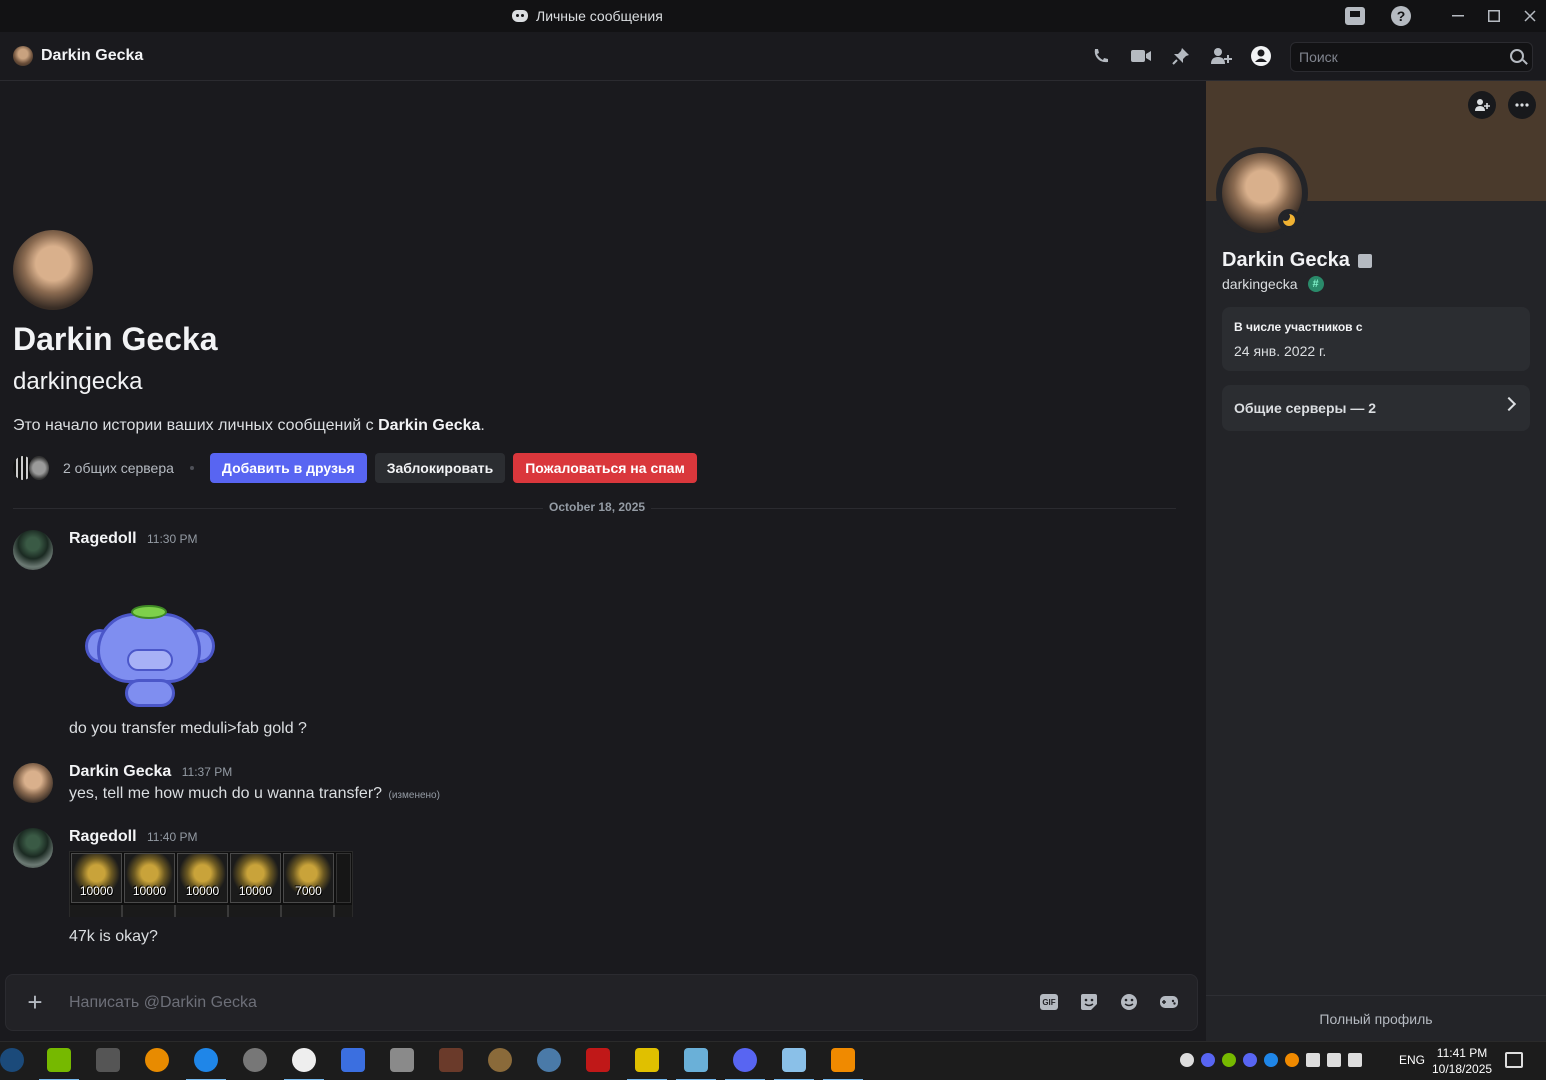 This screenshot has width=1546, height=1080. I want to click on maximize-button, so click(1494, 16).